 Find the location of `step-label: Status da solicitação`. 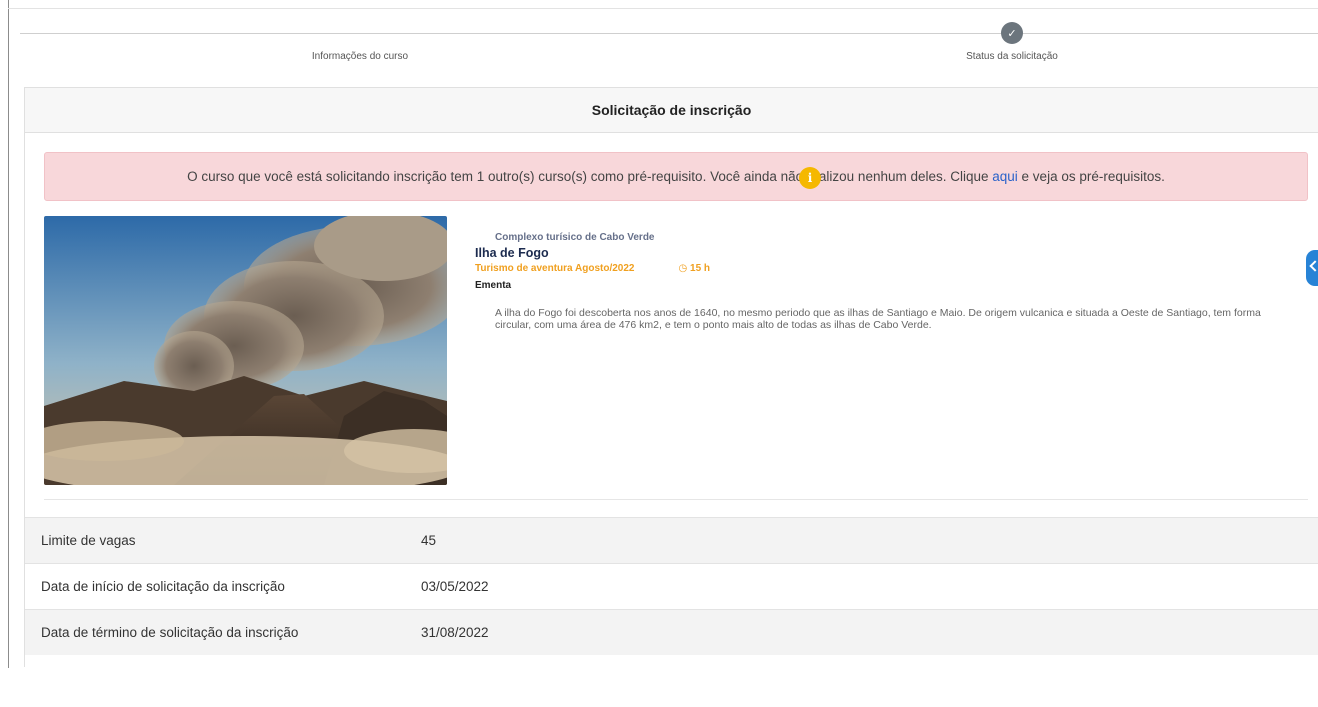

step-label: Status da solicitação is located at coordinates (1012, 56).